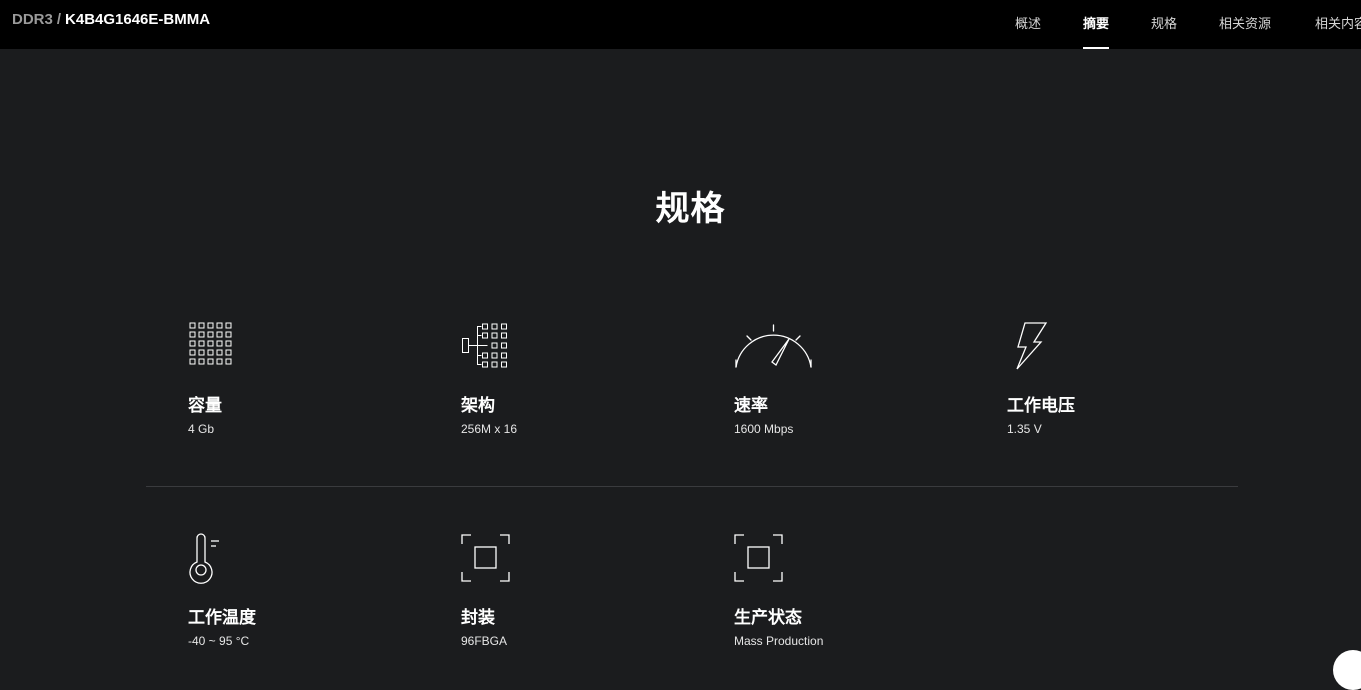  What do you see at coordinates (484, 345) in the screenshot?
I see `organization-tree-icon` at bounding box center [484, 345].